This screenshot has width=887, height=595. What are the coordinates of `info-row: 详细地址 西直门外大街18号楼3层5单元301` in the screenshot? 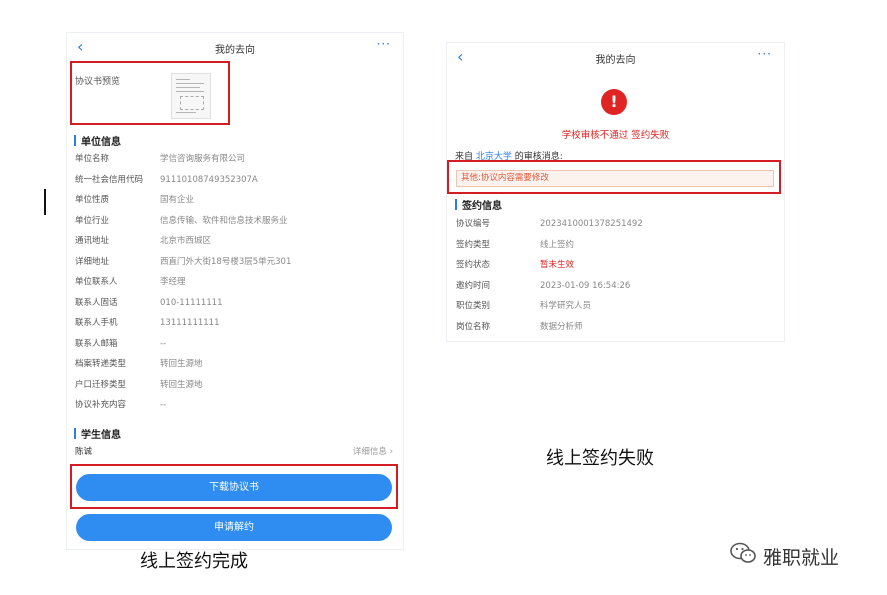 It's located at (235, 262).